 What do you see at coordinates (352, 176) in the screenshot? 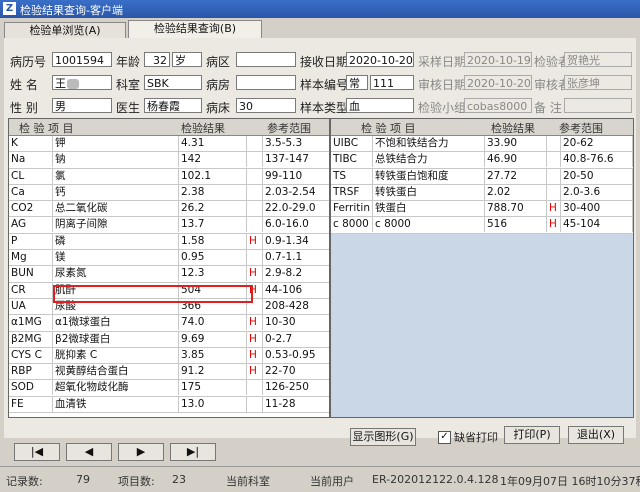
I see `cell-code: TS` at bounding box center [352, 176].